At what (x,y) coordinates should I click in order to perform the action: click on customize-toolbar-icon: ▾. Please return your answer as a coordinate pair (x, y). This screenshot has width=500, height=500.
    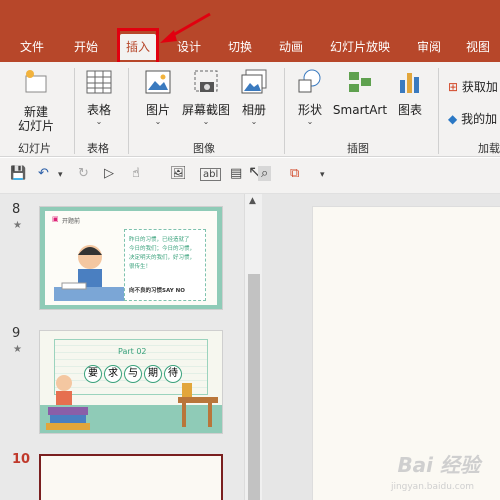
    Looking at the image, I should click on (322, 175).